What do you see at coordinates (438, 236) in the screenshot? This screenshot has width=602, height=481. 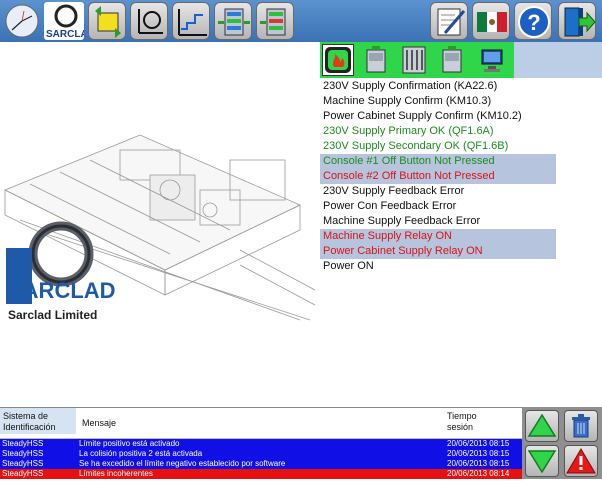 I see `status-item: Machine Supply Relay ON` at bounding box center [438, 236].